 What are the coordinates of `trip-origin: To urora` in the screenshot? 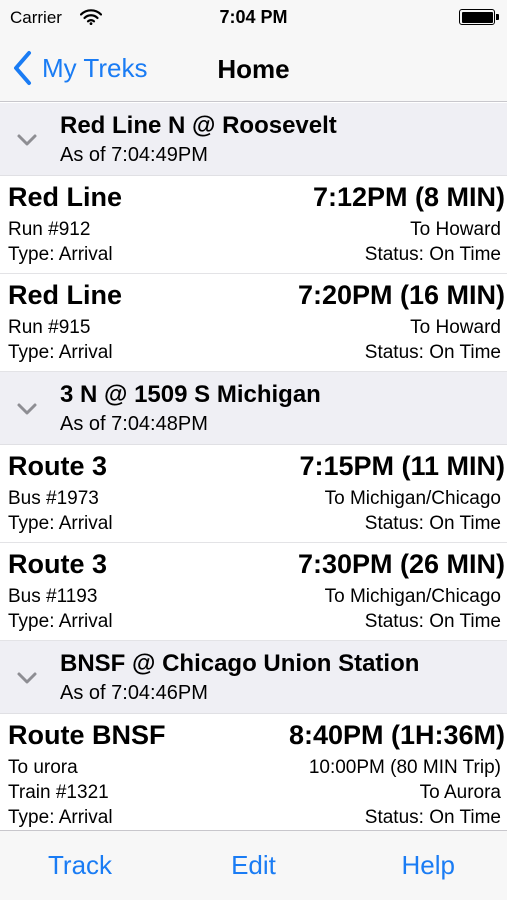 It's located at (43, 767).